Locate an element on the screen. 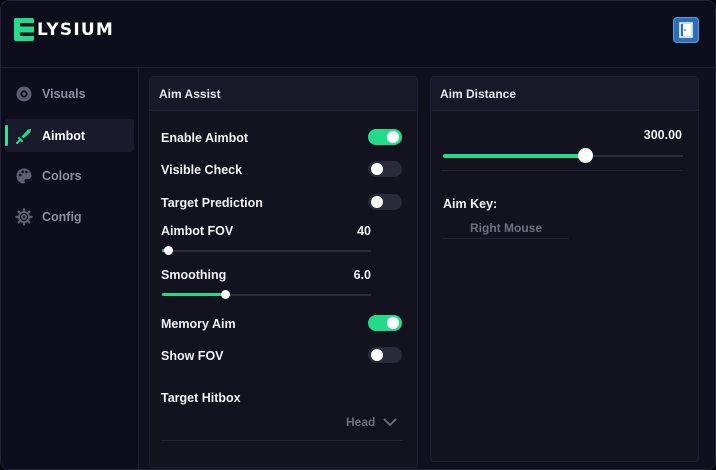 The image size is (716, 470). aim-key-button: Right Mouse is located at coordinates (506, 228).